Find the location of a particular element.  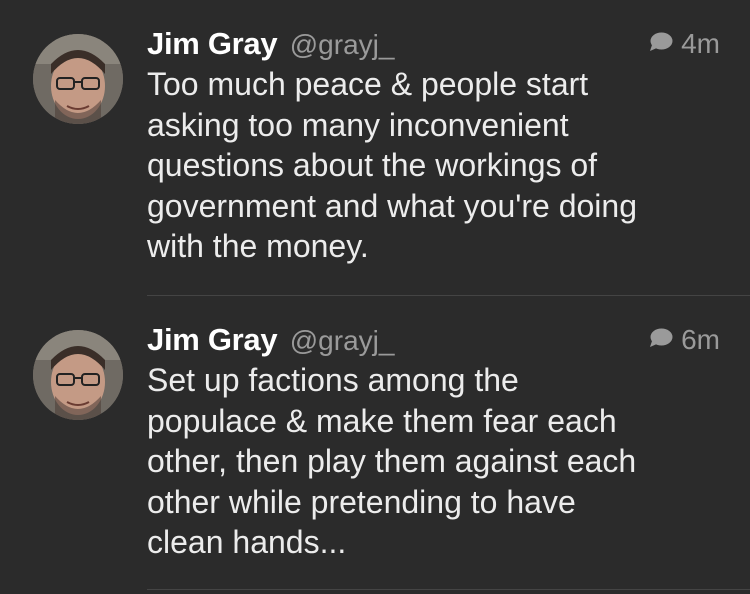

tweet-meta: 6m is located at coordinates (684, 340).